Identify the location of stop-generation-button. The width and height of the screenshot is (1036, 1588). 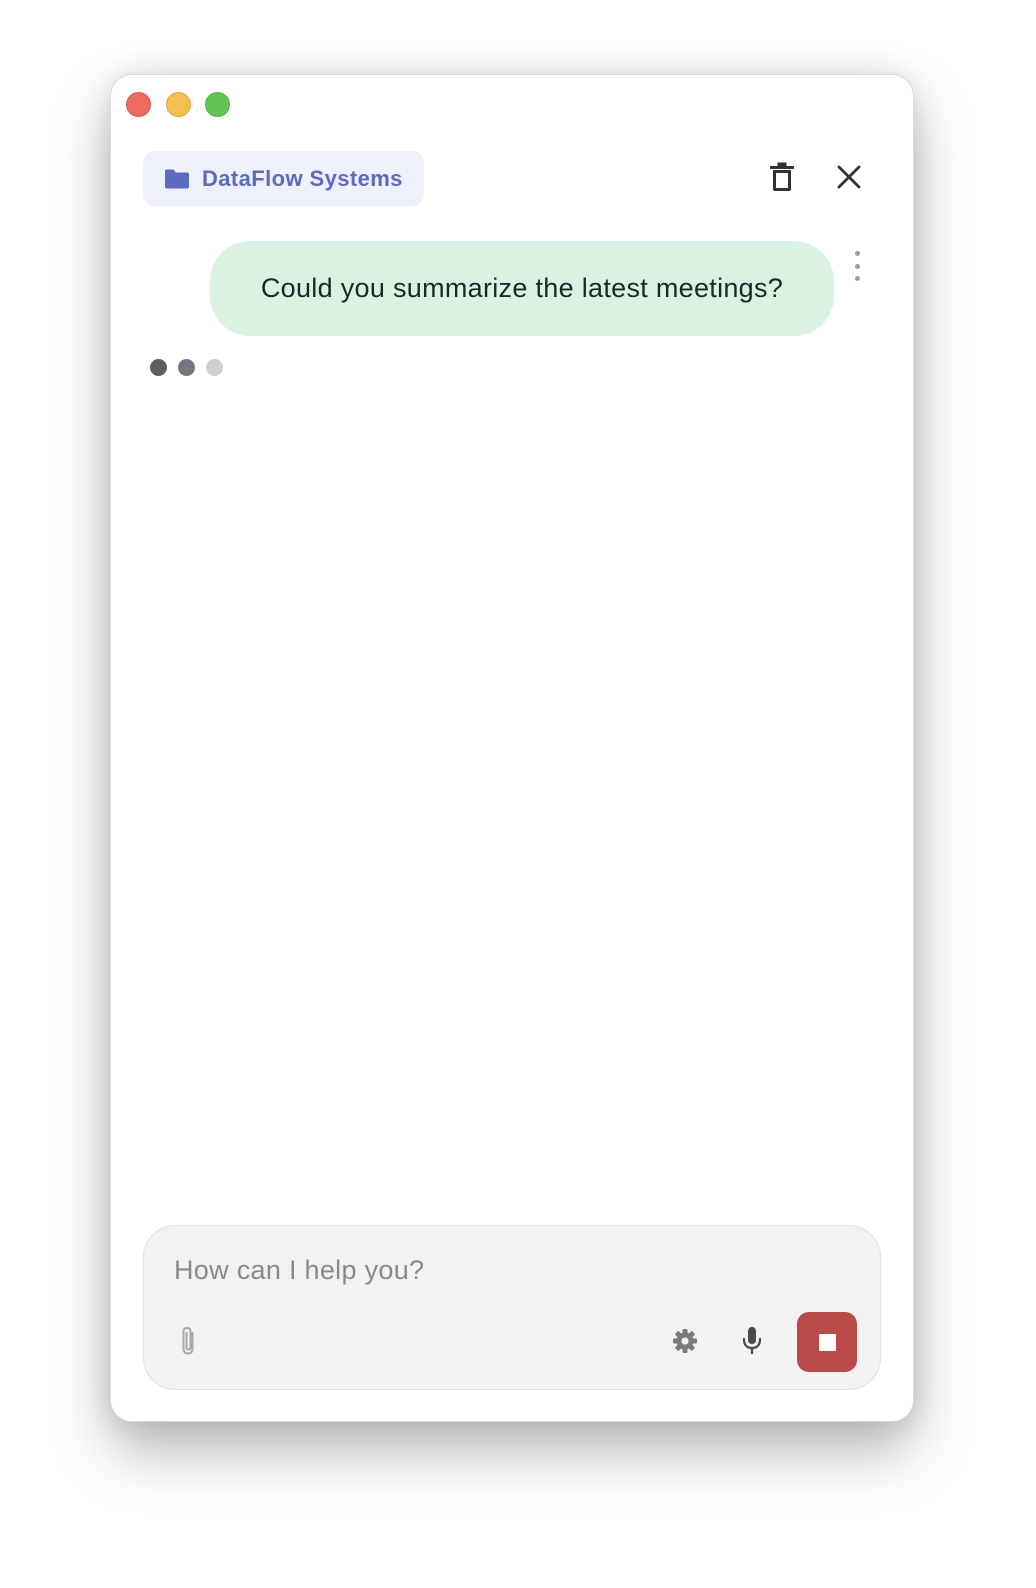
(827, 1342).